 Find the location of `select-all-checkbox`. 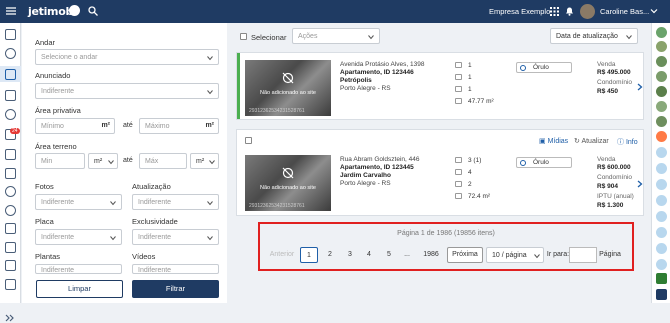

select-all-checkbox is located at coordinates (243, 36).